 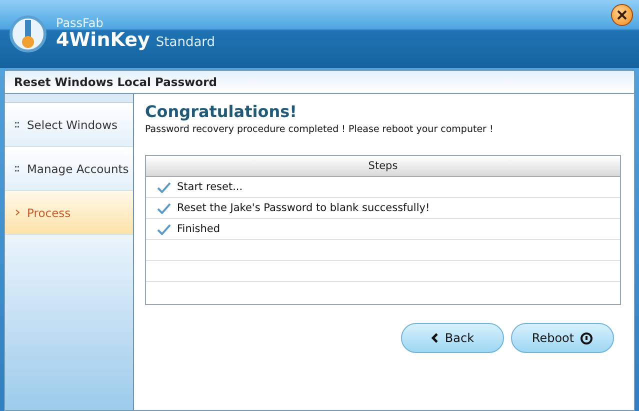 What do you see at coordinates (562, 338) in the screenshot?
I see `reboot-button: Reboot` at bounding box center [562, 338].